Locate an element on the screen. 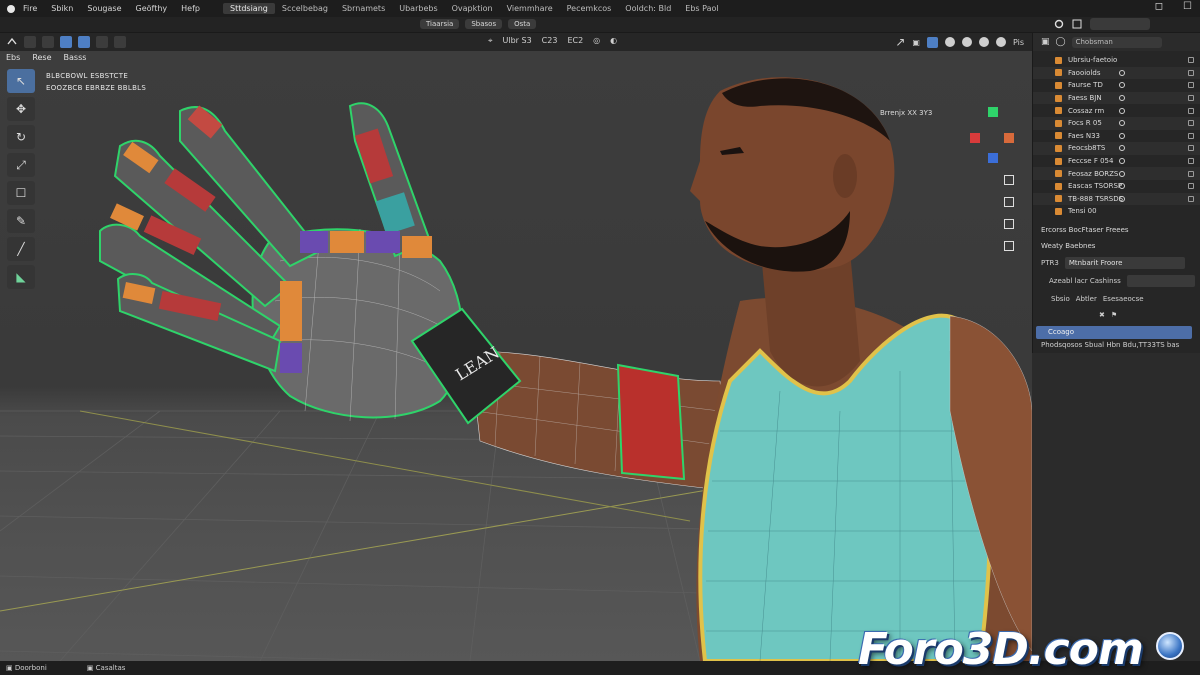 This screenshot has width=1200, height=675. xray-toggle is located at coordinates (932, 42).